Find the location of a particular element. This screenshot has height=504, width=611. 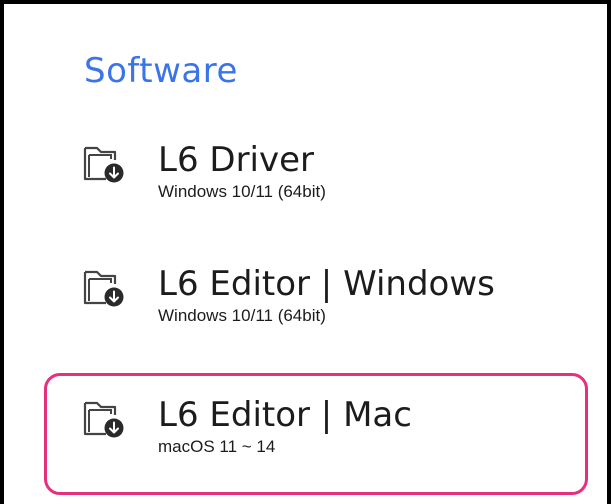

item-requirement: macOS 11 ~ 14 is located at coordinates (217, 446).